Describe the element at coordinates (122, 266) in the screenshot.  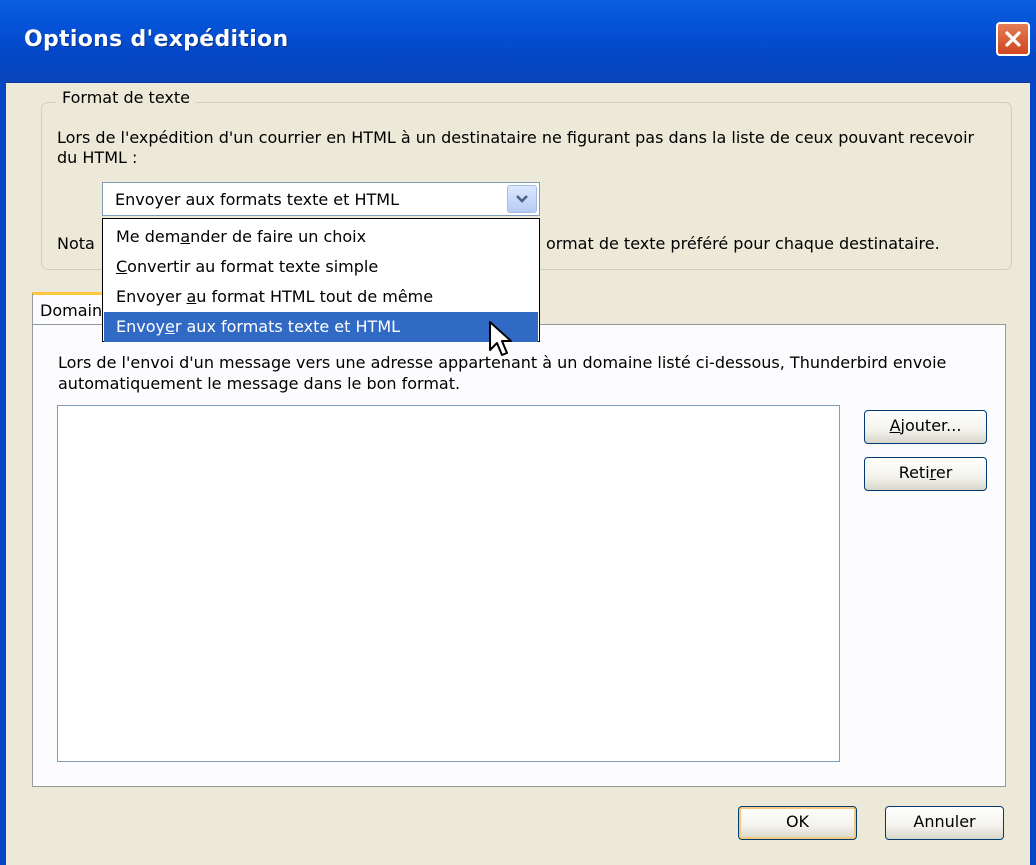
I see `option-accesskey: C` at that location.